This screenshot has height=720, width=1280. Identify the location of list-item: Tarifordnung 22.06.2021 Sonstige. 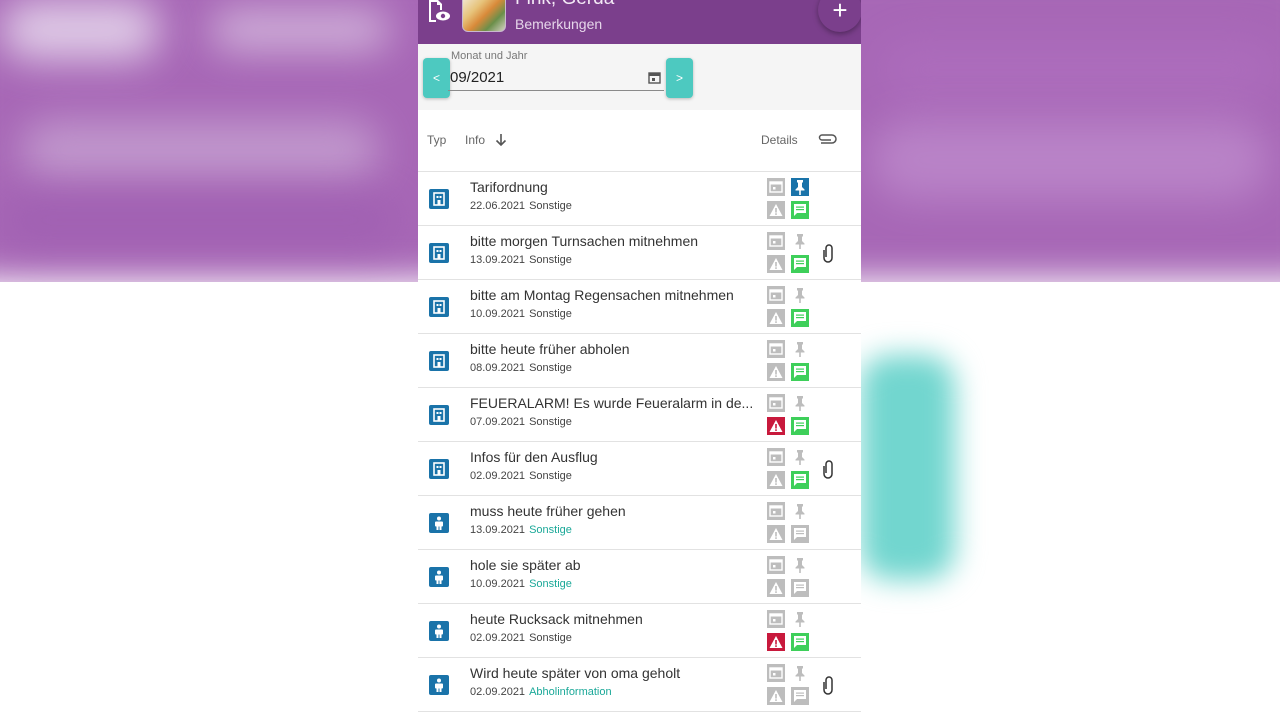
(639, 199).